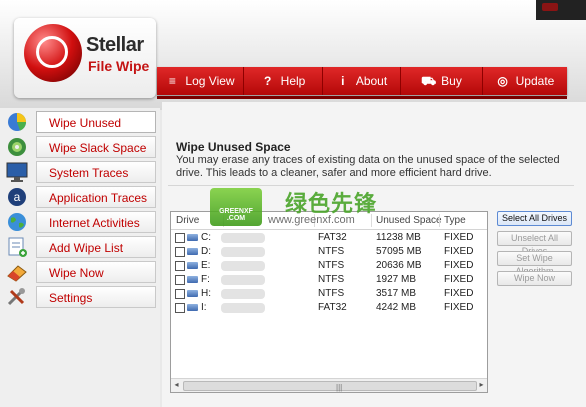  I want to click on sidebar-item-add-wipe-list: Add Wipe List, so click(79, 247).